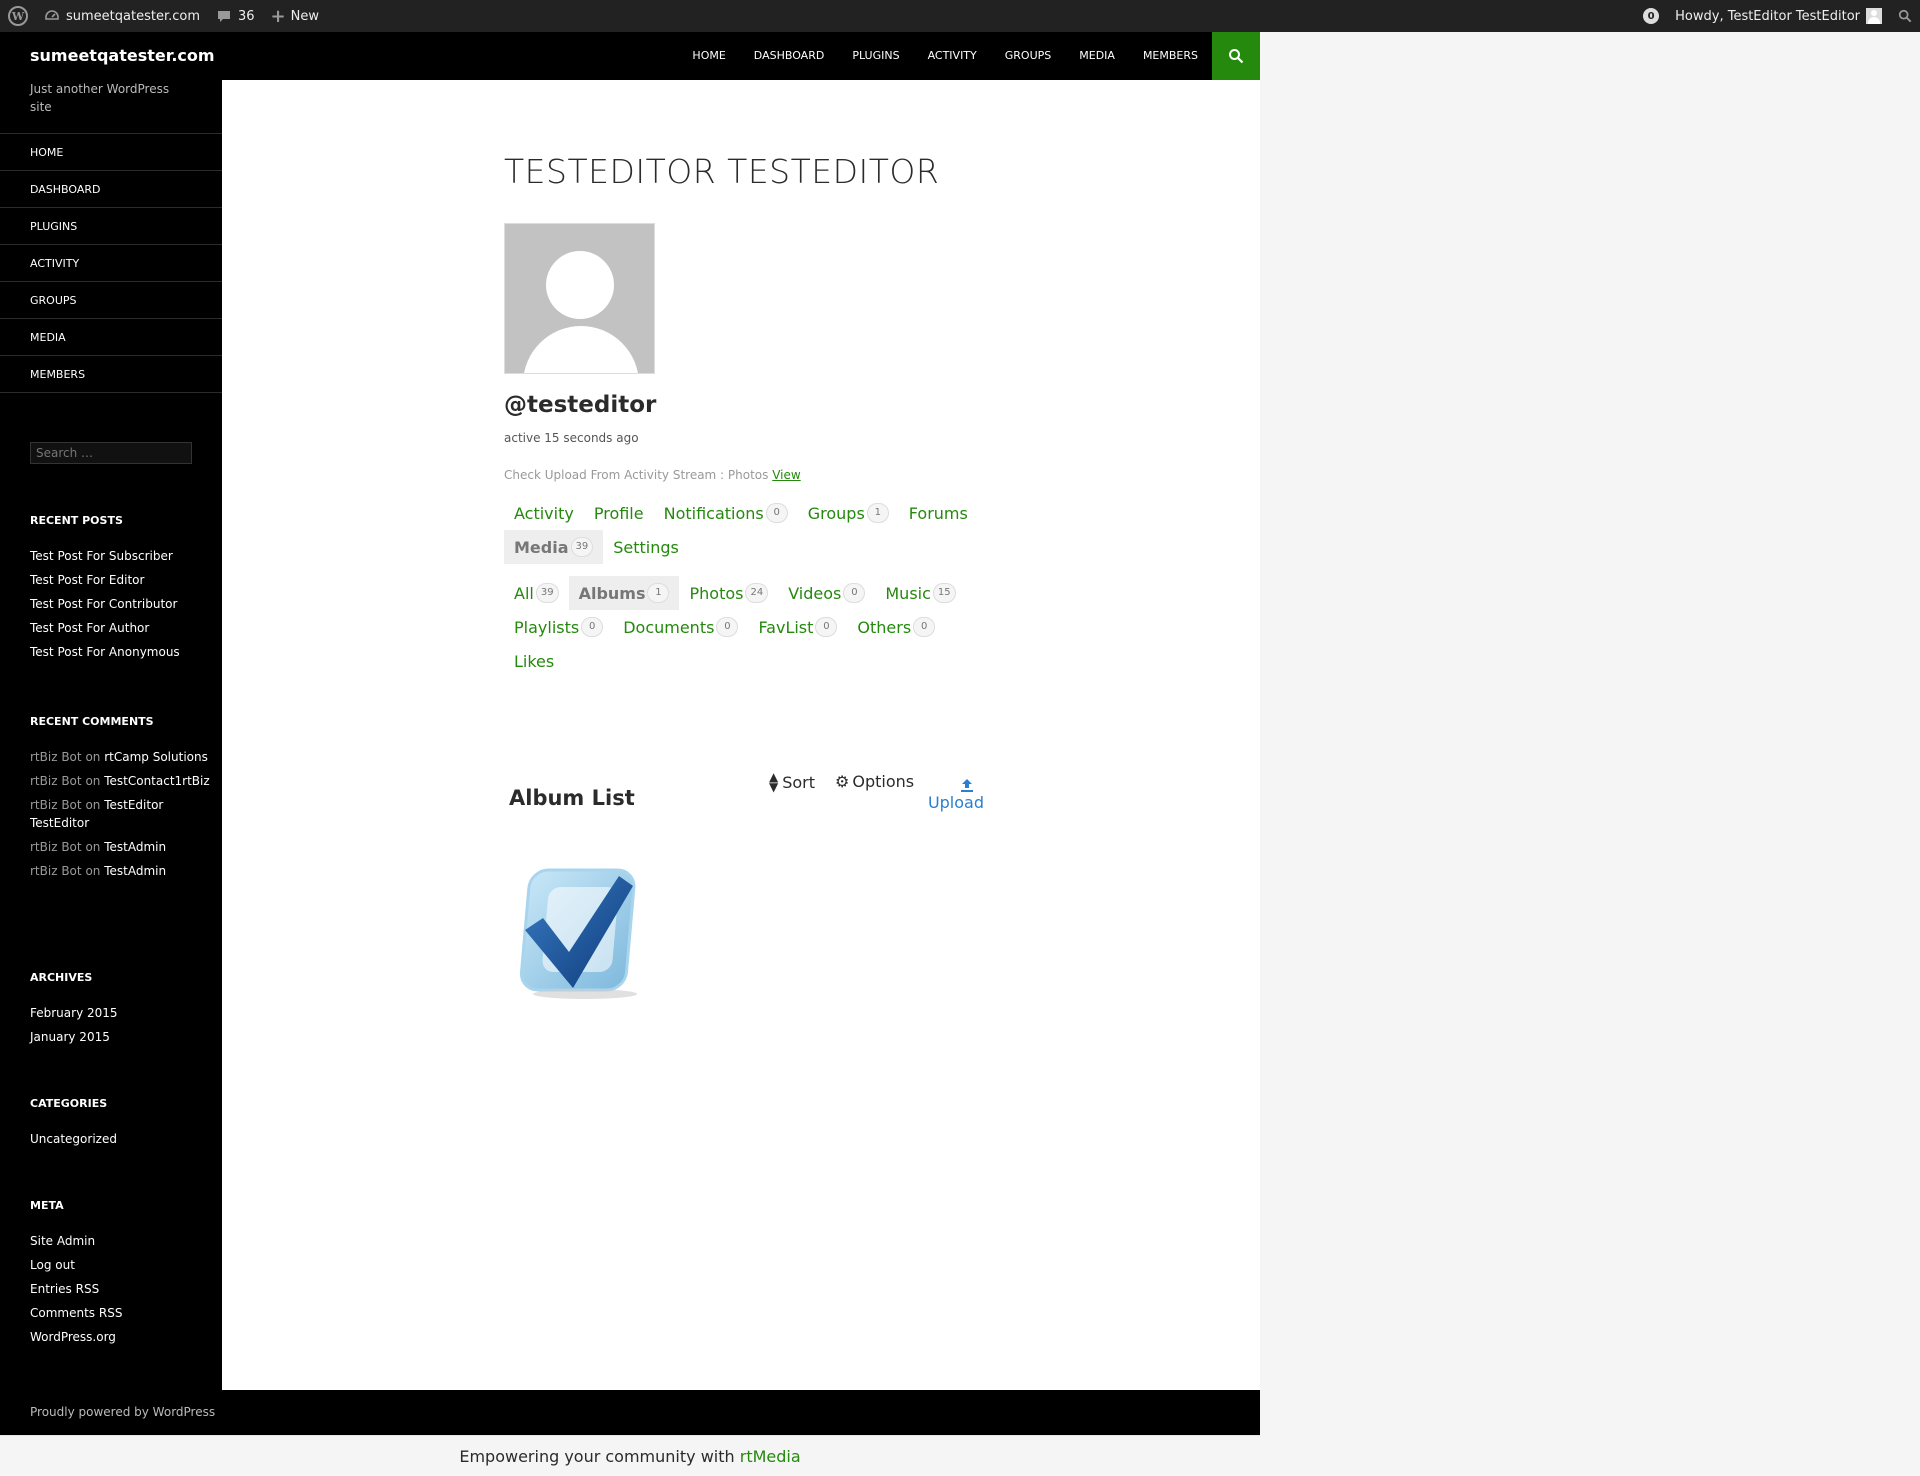  Describe the element at coordinates (848, 513) in the screenshot. I see `tab-groups: Groups 1` at that location.